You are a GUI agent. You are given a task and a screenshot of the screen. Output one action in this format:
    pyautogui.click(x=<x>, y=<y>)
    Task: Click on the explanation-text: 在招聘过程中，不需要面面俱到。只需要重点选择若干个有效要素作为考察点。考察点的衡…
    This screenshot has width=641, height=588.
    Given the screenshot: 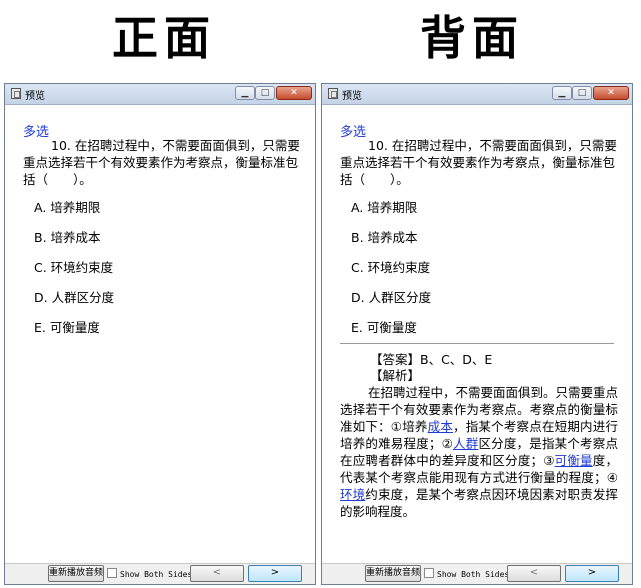 What is the action you would take?
    pyautogui.click(x=479, y=452)
    